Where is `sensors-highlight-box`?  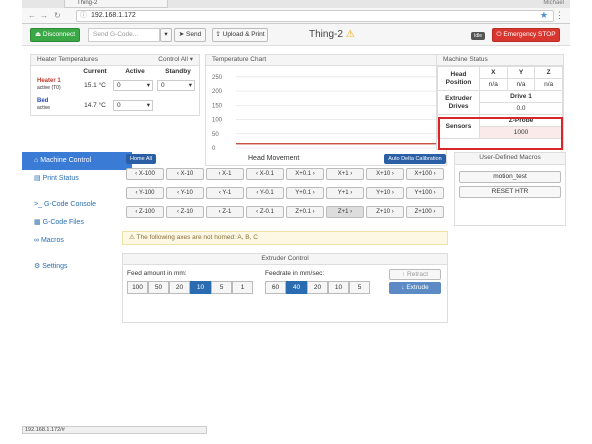
sensors-highlight-box is located at coordinates (500, 133).